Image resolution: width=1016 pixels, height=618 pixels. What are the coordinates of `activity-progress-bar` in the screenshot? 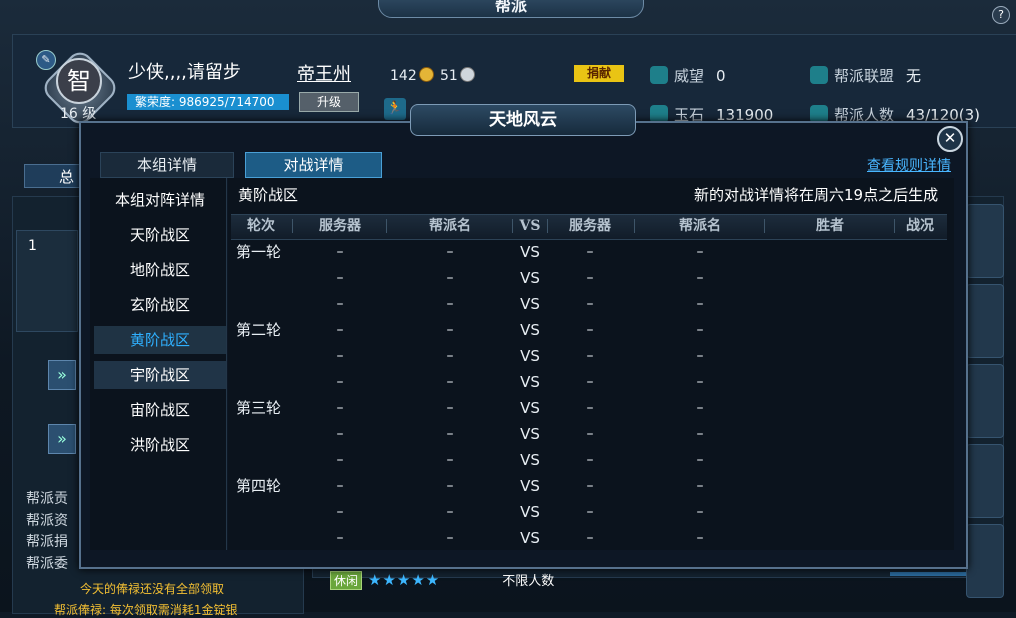 It's located at (928, 574).